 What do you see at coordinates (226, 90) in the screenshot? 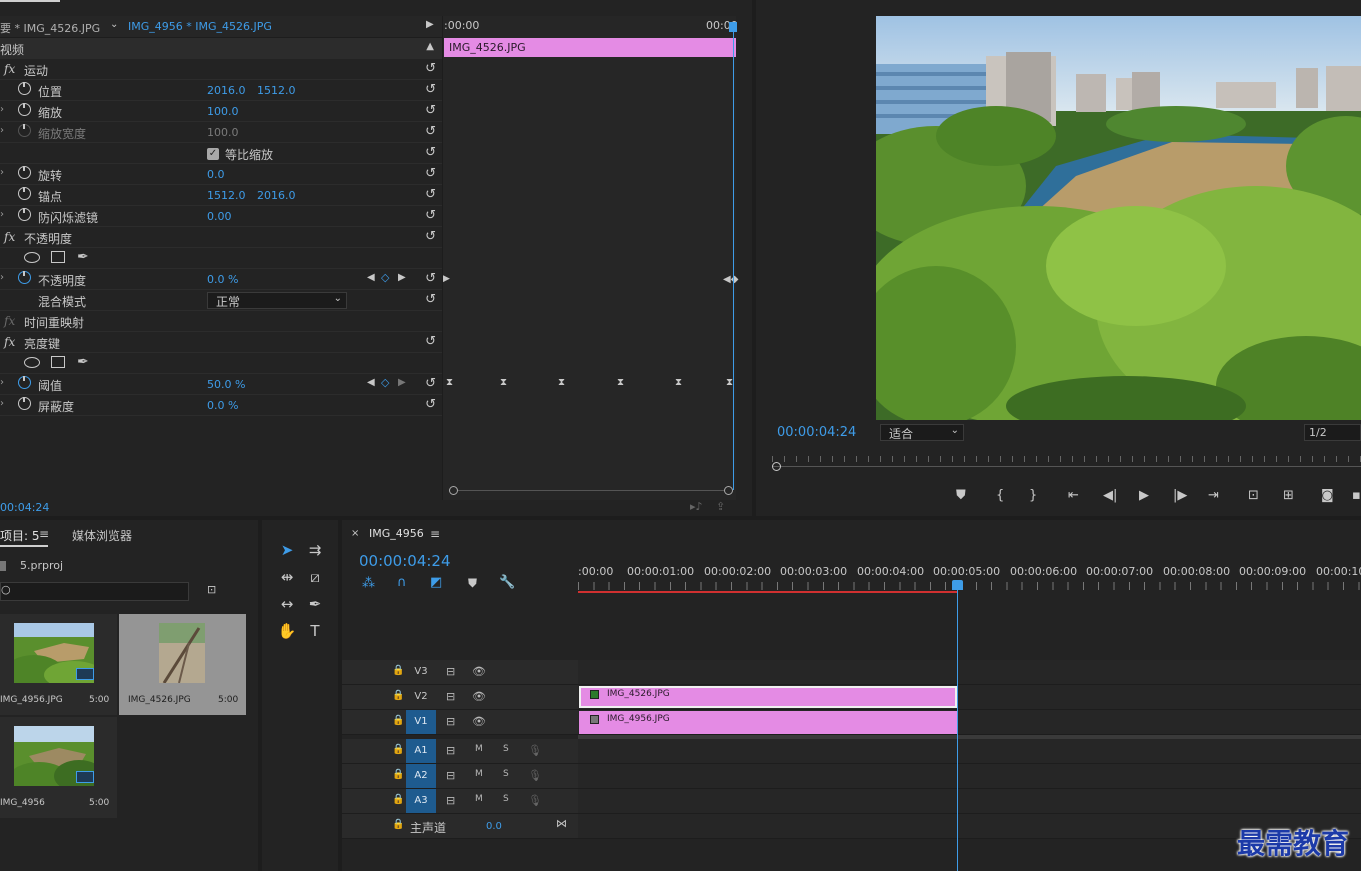
I see `position-x-value: 2016.0` at bounding box center [226, 90].